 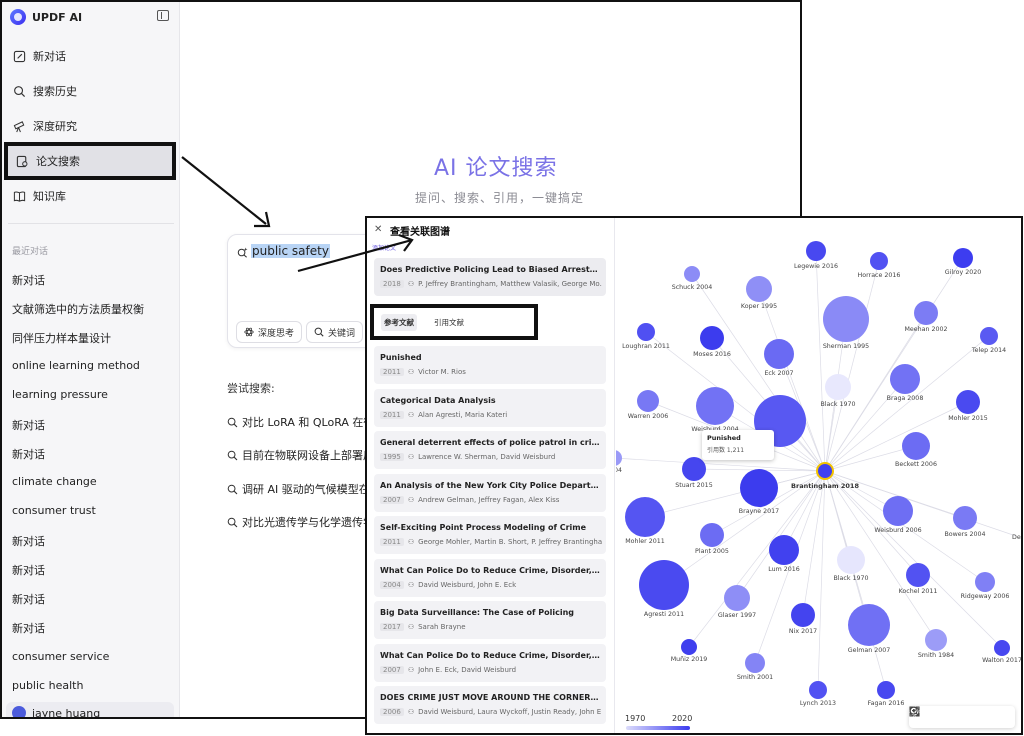 What do you see at coordinates (90, 196) in the screenshot?
I see `nav-knowledge-base: 知识库` at bounding box center [90, 196].